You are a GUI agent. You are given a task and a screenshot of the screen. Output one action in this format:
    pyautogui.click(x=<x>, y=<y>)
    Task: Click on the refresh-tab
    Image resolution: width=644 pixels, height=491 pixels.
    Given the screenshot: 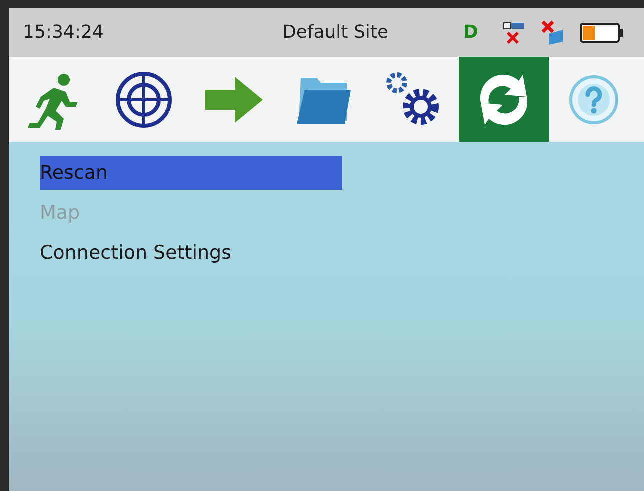 What is the action you would take?
    pyautogui.click(x=504, y=99)
    